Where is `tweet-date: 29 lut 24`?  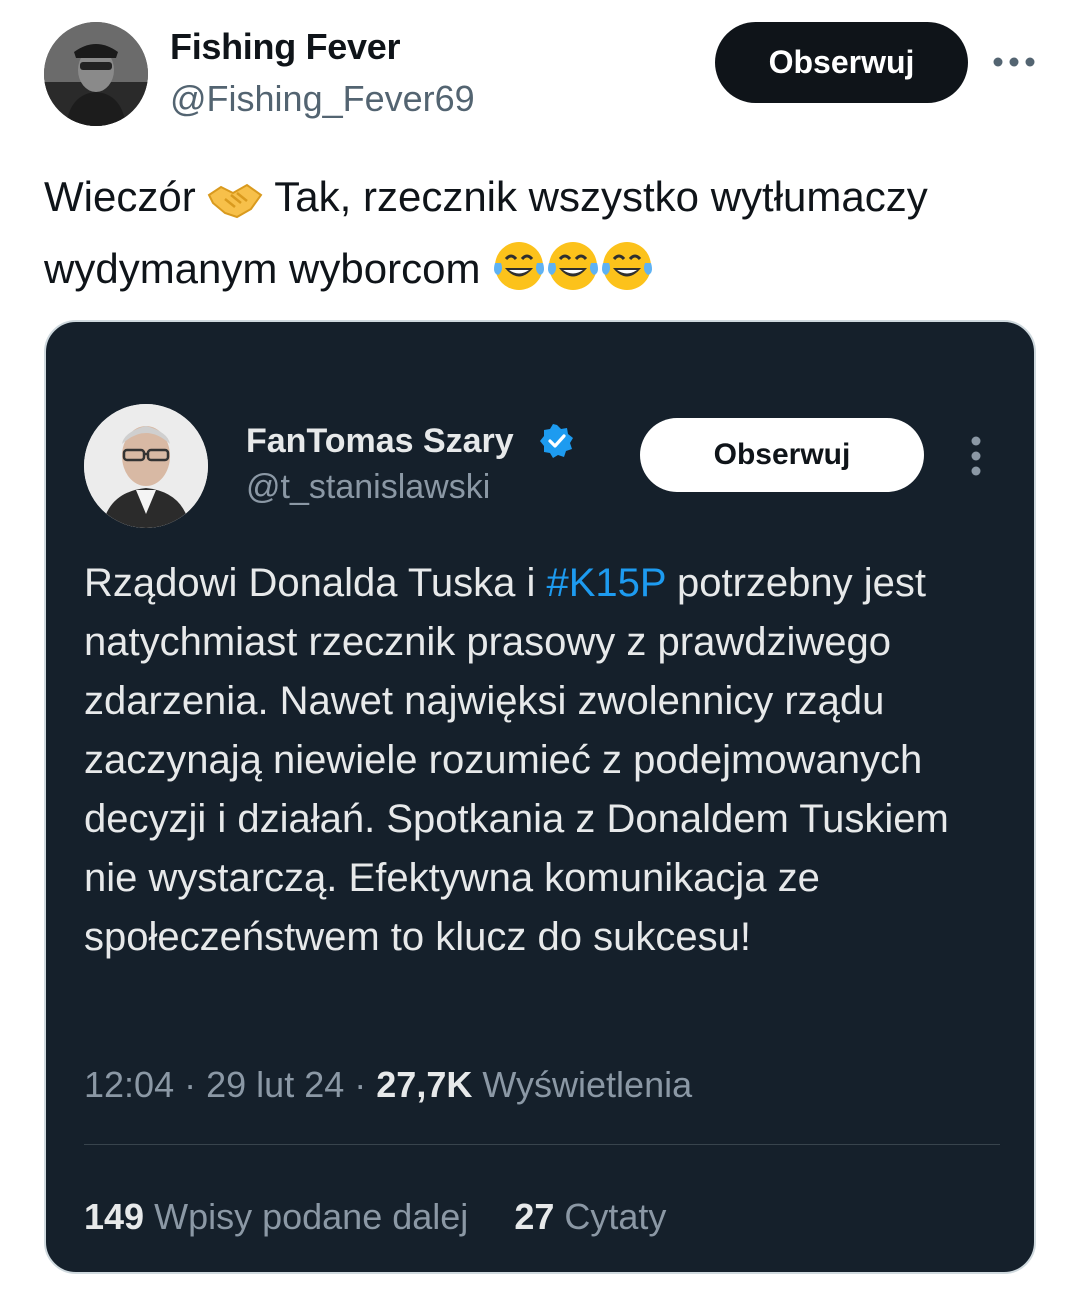 tweet-date: 29 lut 24 is located at coordinates (275, 1084).